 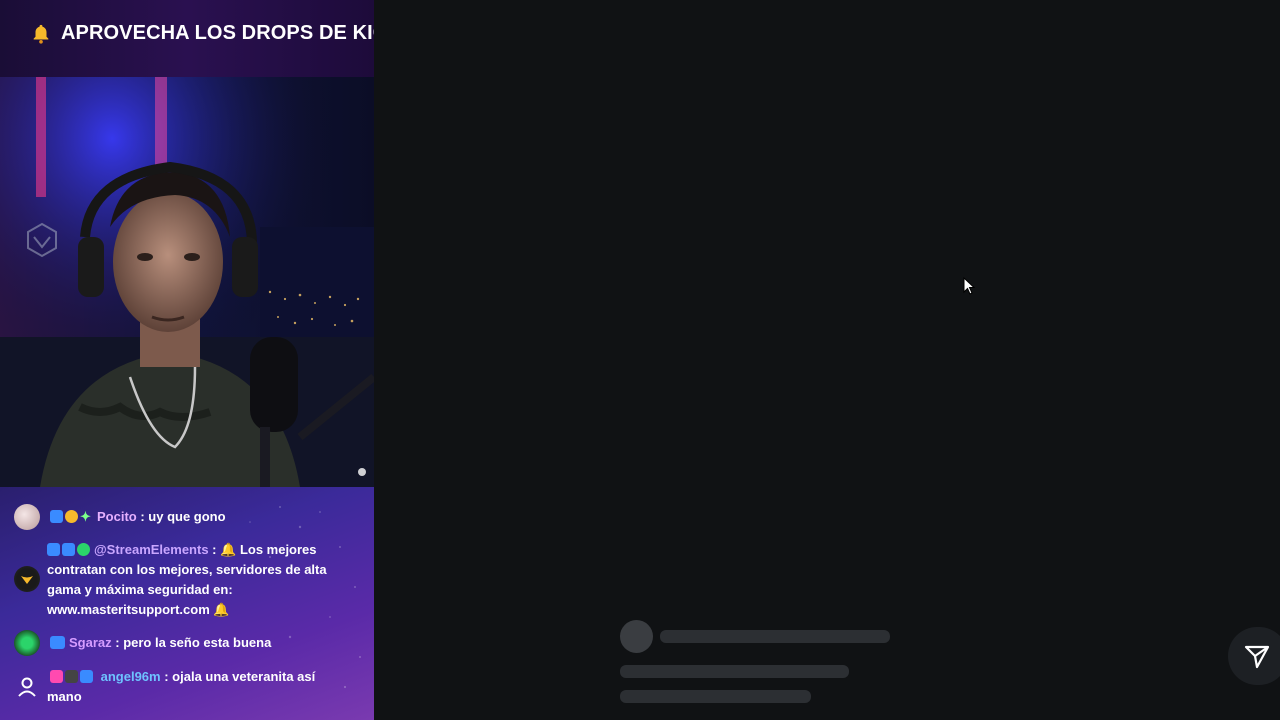 I want to click on chat-message: ✦ Pocito : uy que gono, so click(x=208, y=517).